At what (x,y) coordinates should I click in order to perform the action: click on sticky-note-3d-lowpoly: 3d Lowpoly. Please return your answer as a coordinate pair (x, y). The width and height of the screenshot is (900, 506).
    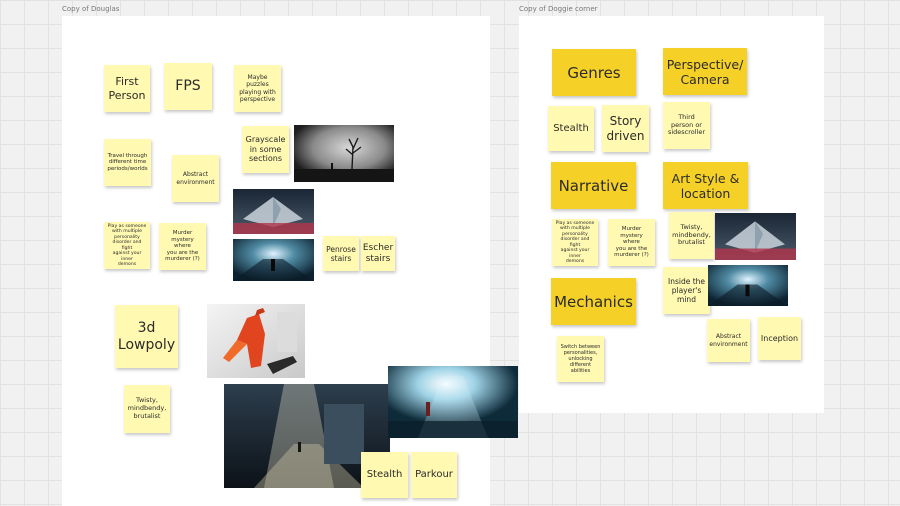
    Looking at the image, I should click on (146, 336).